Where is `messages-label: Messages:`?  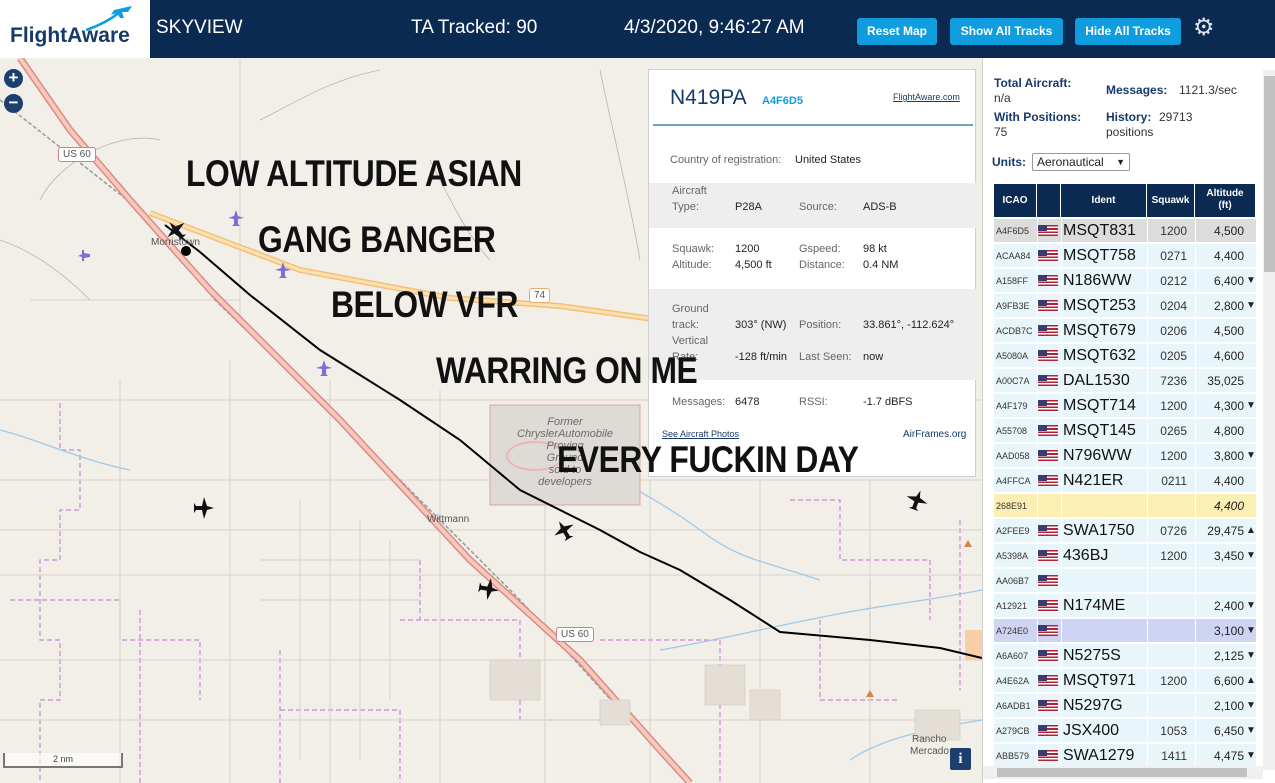
messages-label: Messages: is located at coordinates (699, 402).